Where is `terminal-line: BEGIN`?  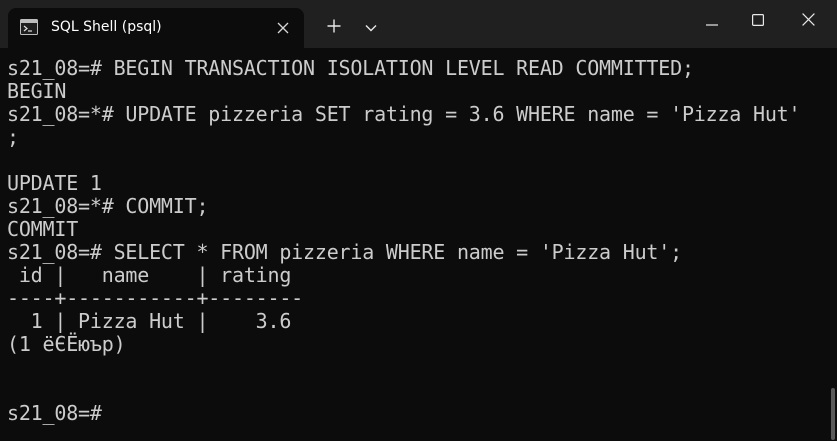 terminal-line: BEGIN is located at coordinates (37, 91).